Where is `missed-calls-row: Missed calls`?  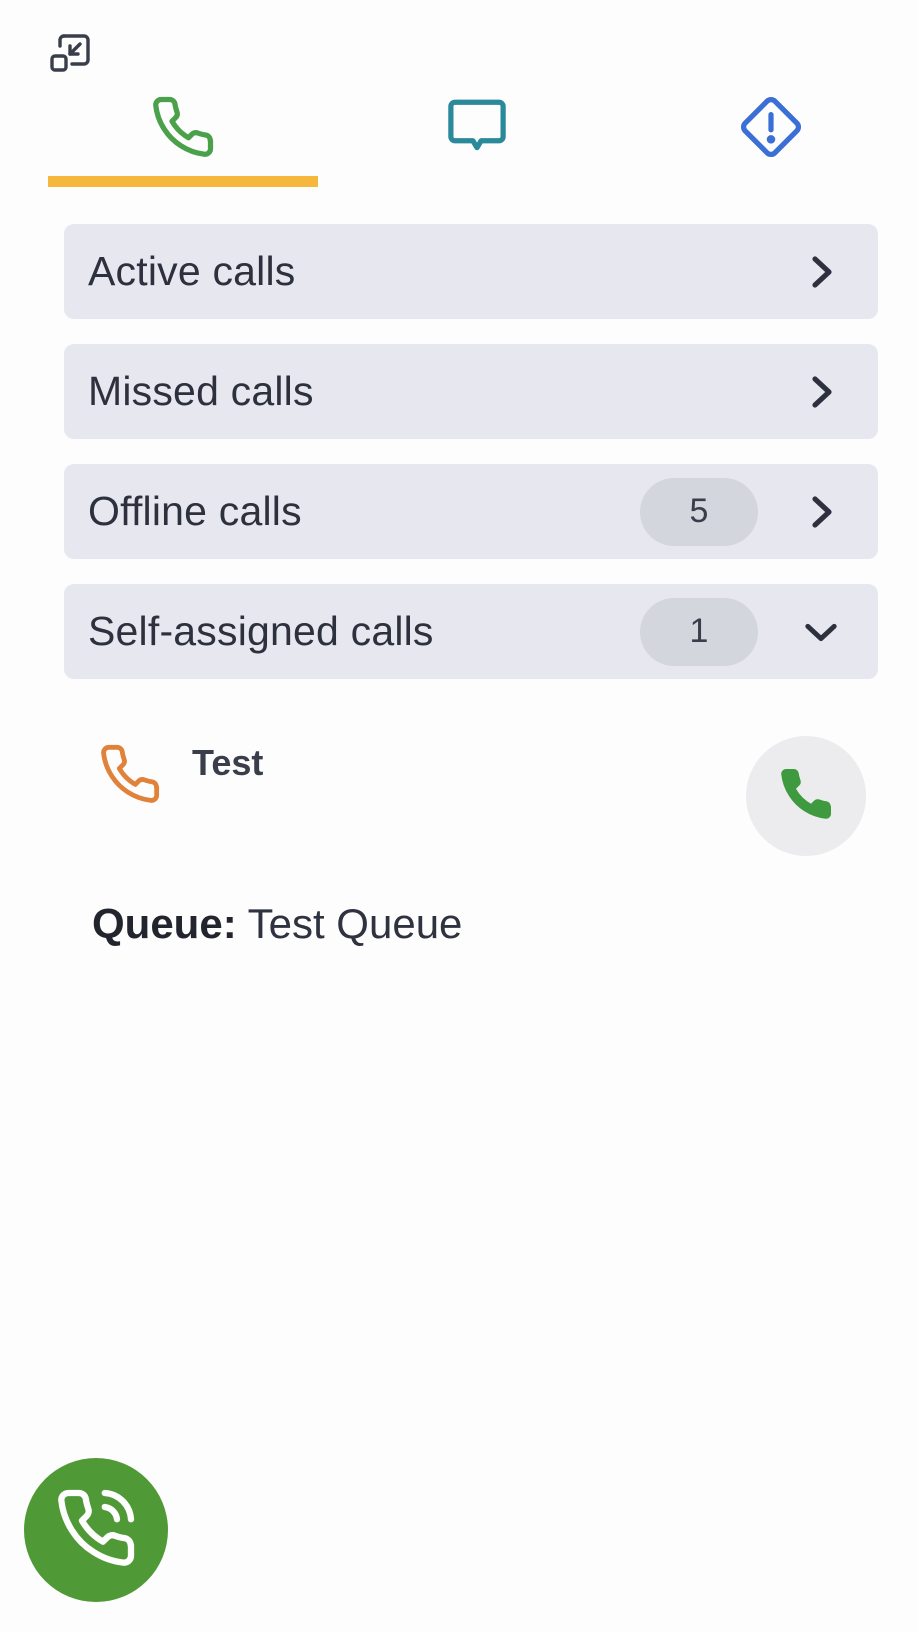 missed-calls-row: Missed calls is located at coordinates (471, 391).